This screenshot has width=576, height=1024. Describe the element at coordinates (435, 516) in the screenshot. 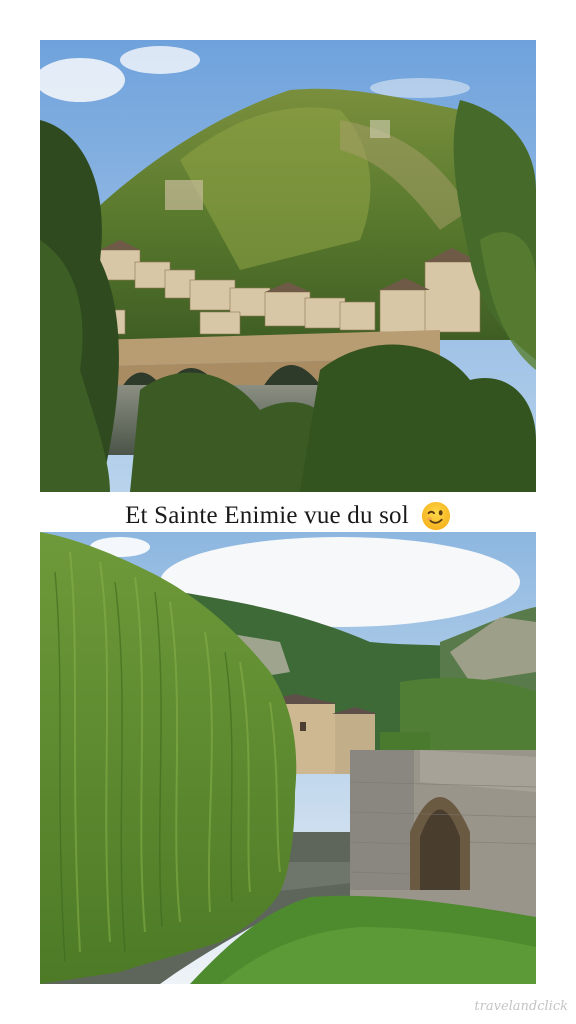

I see `winking-face-icon` at that location.